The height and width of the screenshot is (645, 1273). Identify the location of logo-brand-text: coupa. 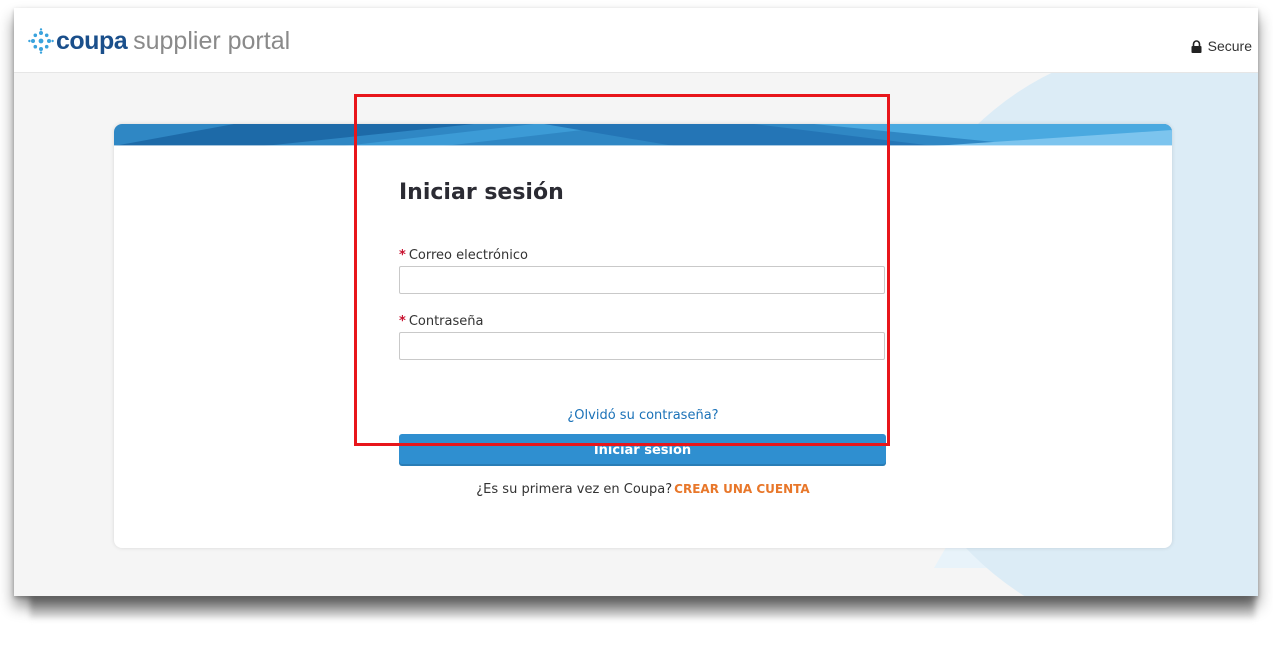
(92, 40).